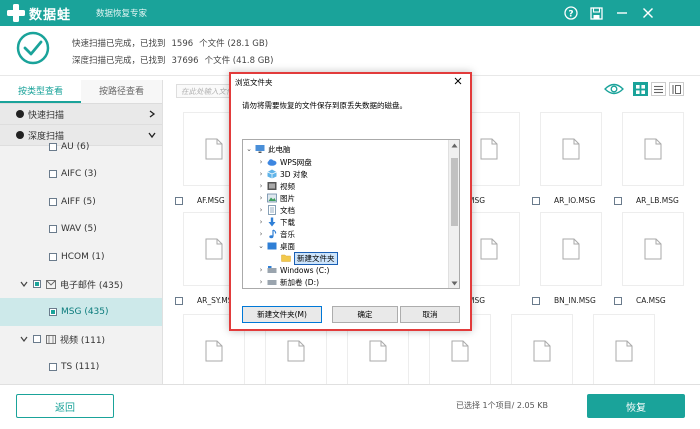 Image resolution: width=700 pixels, height=429 pixels. What do you see at coordinates (260, 149) in the screenshot?
I see `computer-icon` at bounding box center [260, 149].